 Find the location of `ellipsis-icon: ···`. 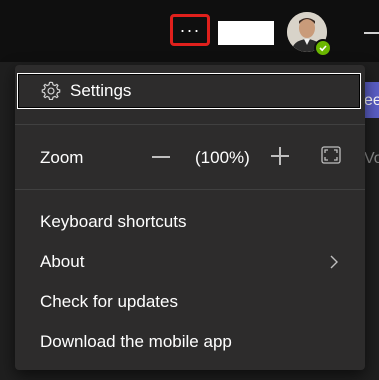

ellipsis-icon: ··· is located at coordinates (190, 30).